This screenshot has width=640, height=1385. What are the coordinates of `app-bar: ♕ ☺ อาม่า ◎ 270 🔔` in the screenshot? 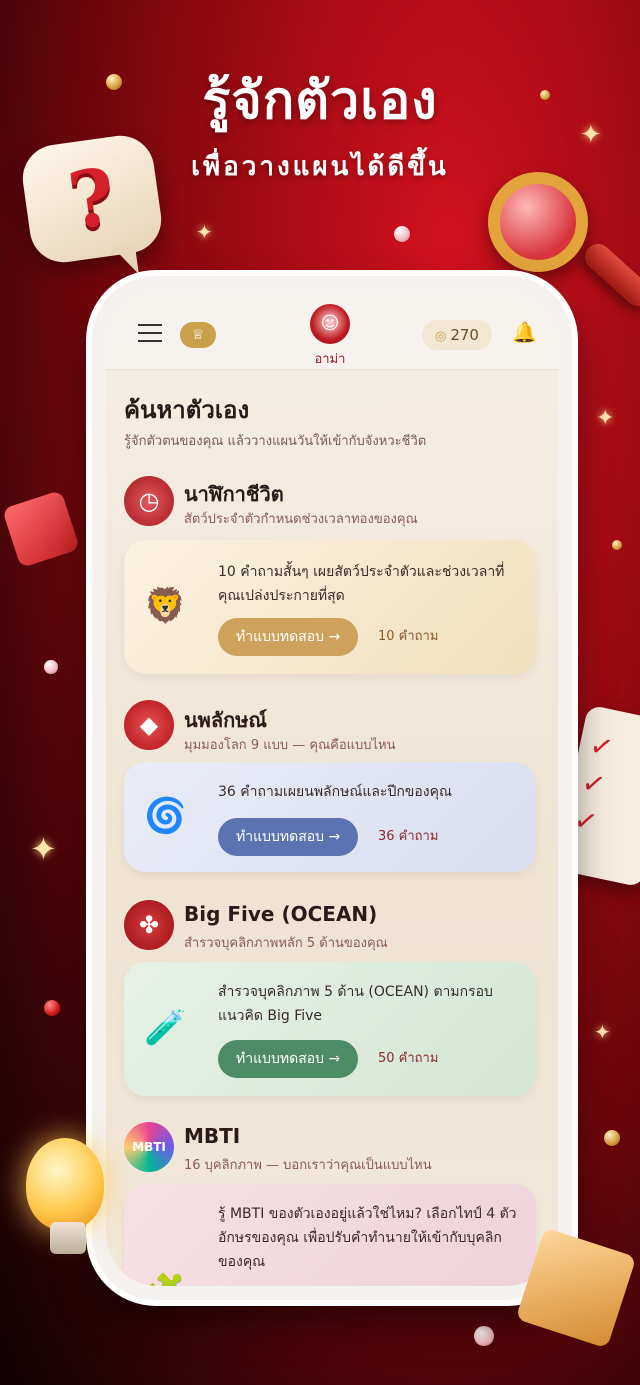 It's located at (332, 330).